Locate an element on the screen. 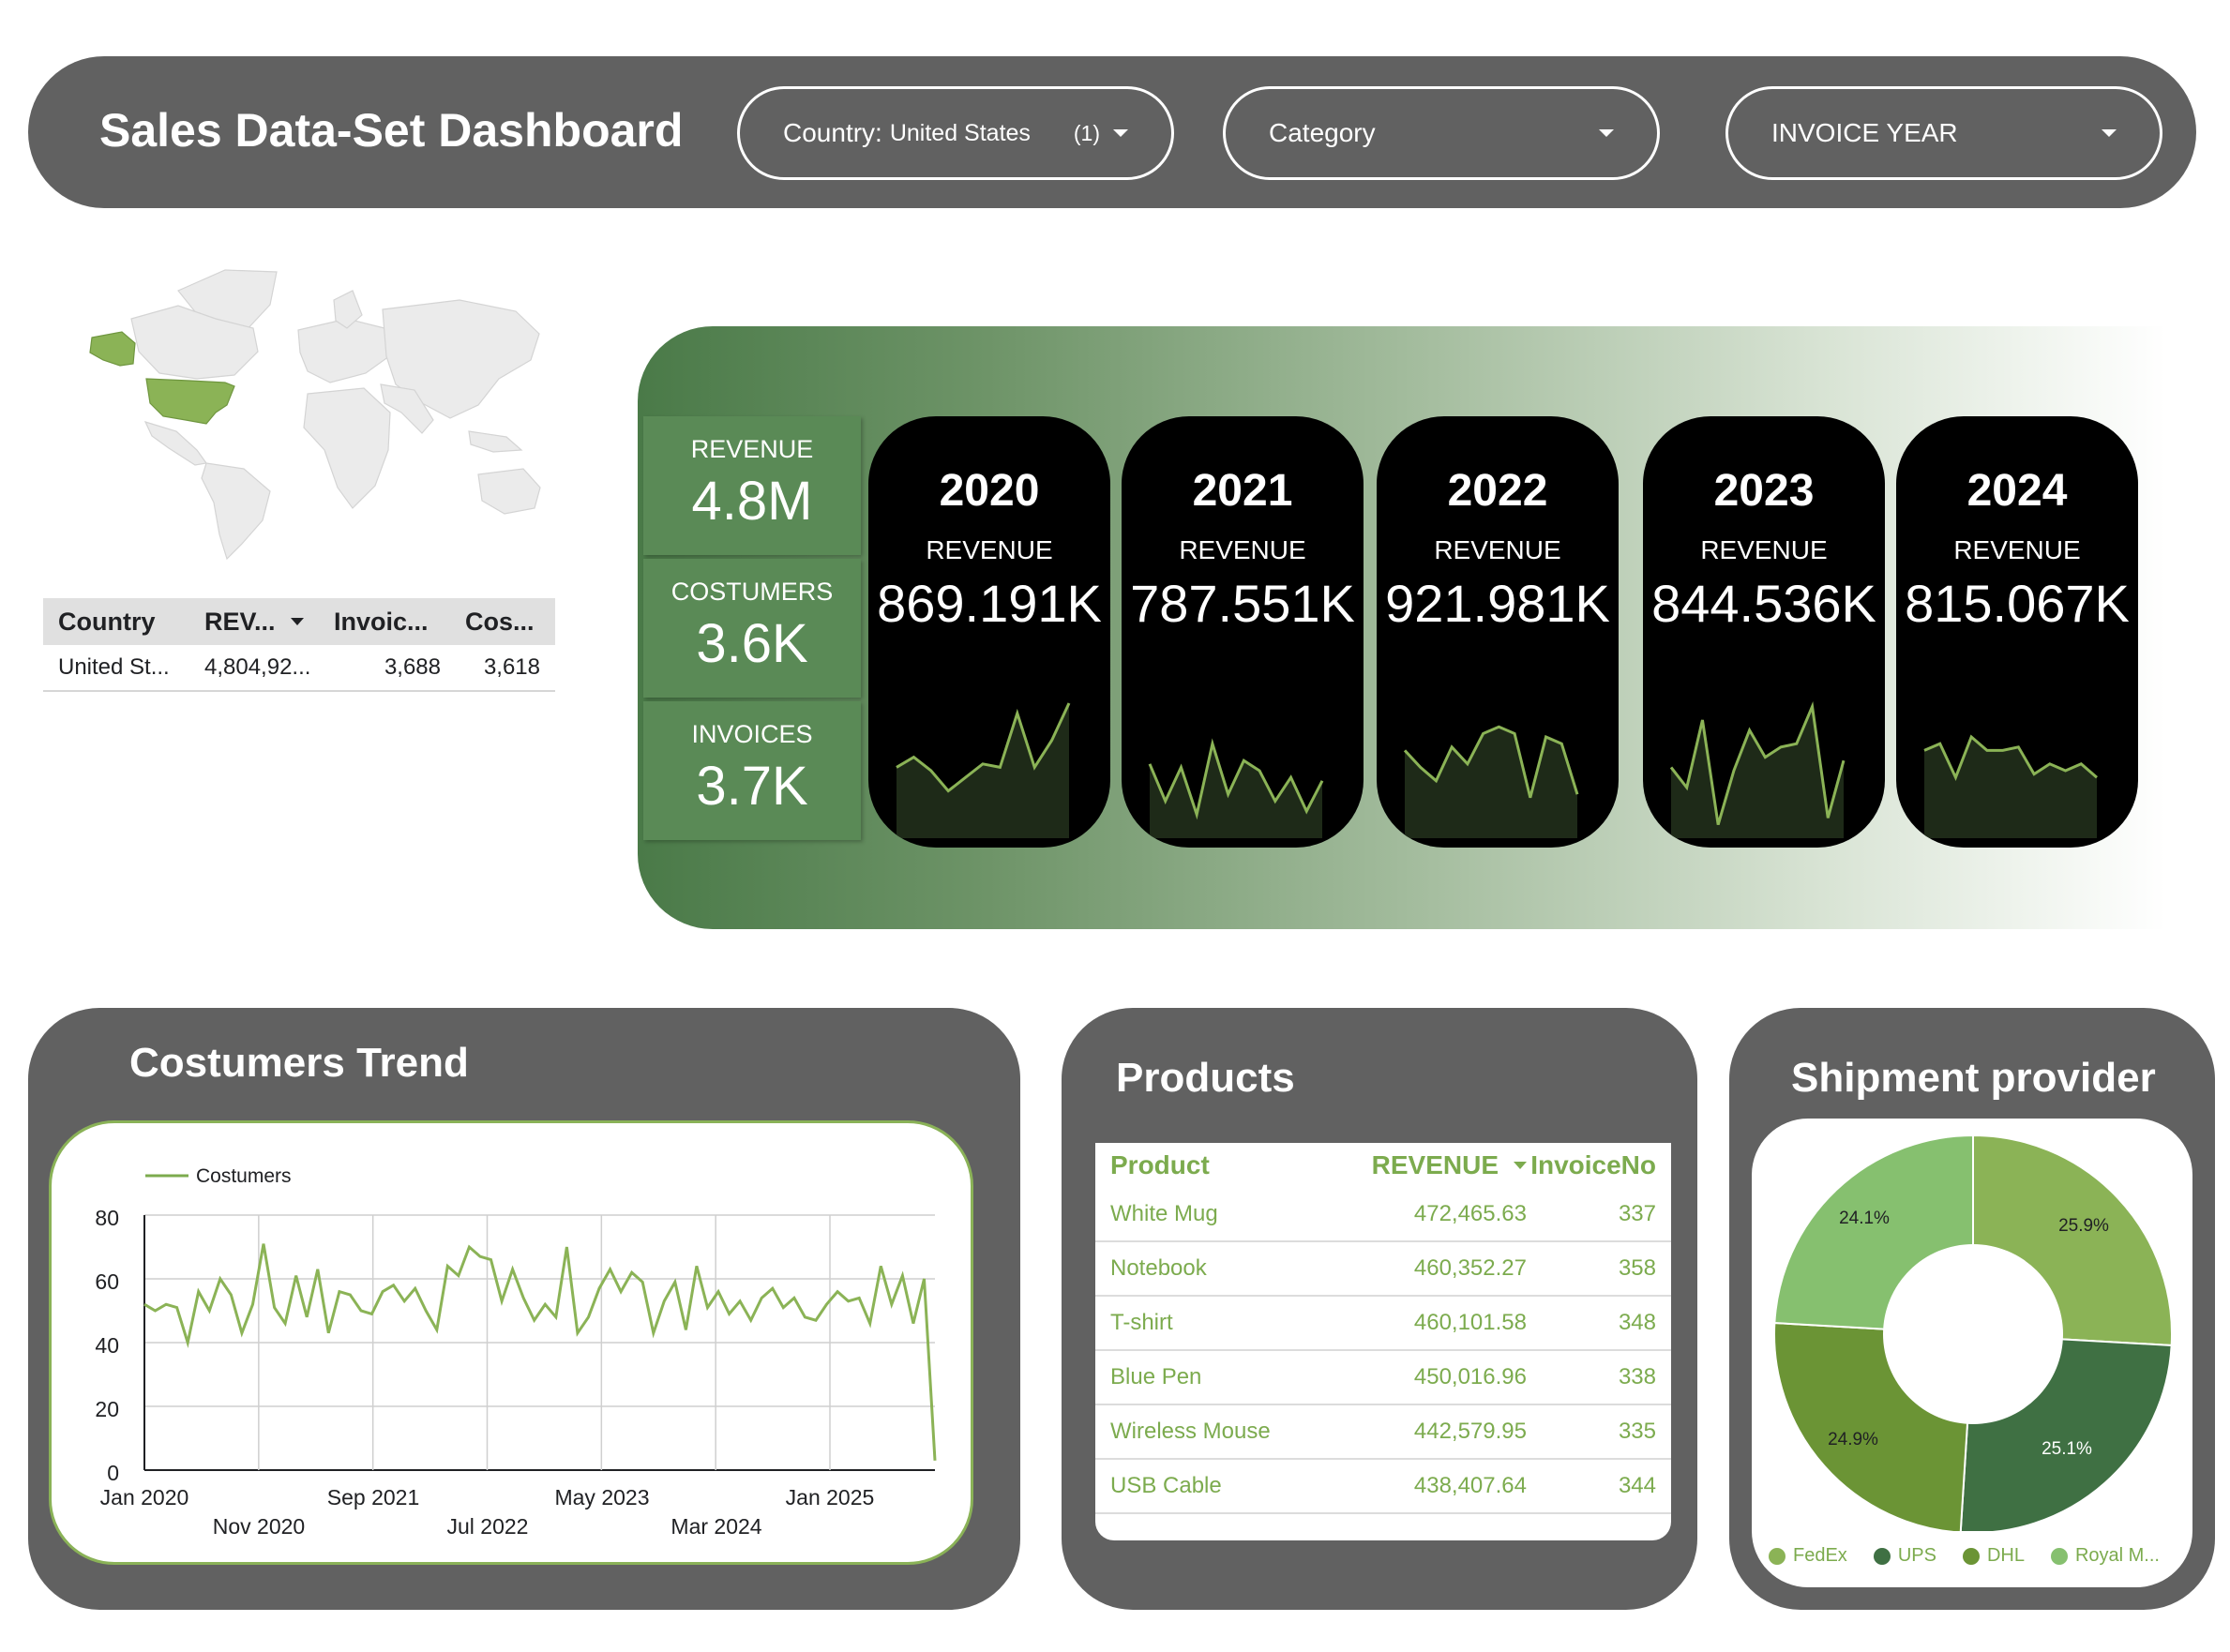 This screenshot has width=2230, height=1652. x-tick-label: Jan 2020 is located at coordinates (145, 1497).